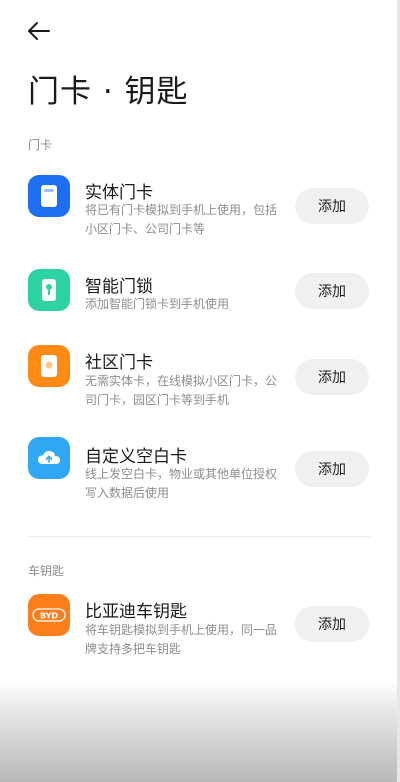 The width and height of the screenshot is (400, 782). What do you see at coordinates (119, 193) in the screenshot?
I see `item-title: 实体门卡` at bounding box center [119, 193].